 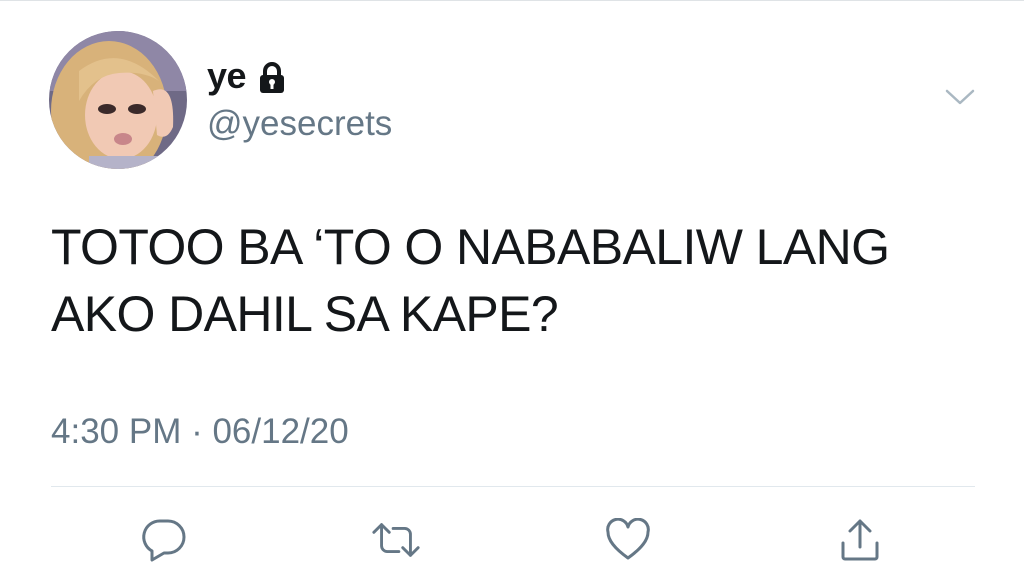 I want to click on share-icon, so click(x=860, y=540).